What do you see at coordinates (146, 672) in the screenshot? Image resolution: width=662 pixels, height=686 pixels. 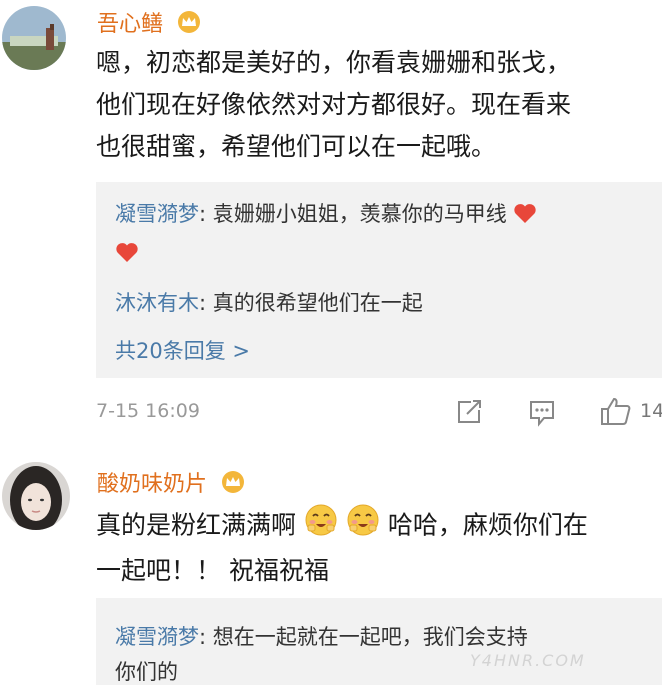 I see `reply-continuation: 你们的` at bounding box center [146, 672].